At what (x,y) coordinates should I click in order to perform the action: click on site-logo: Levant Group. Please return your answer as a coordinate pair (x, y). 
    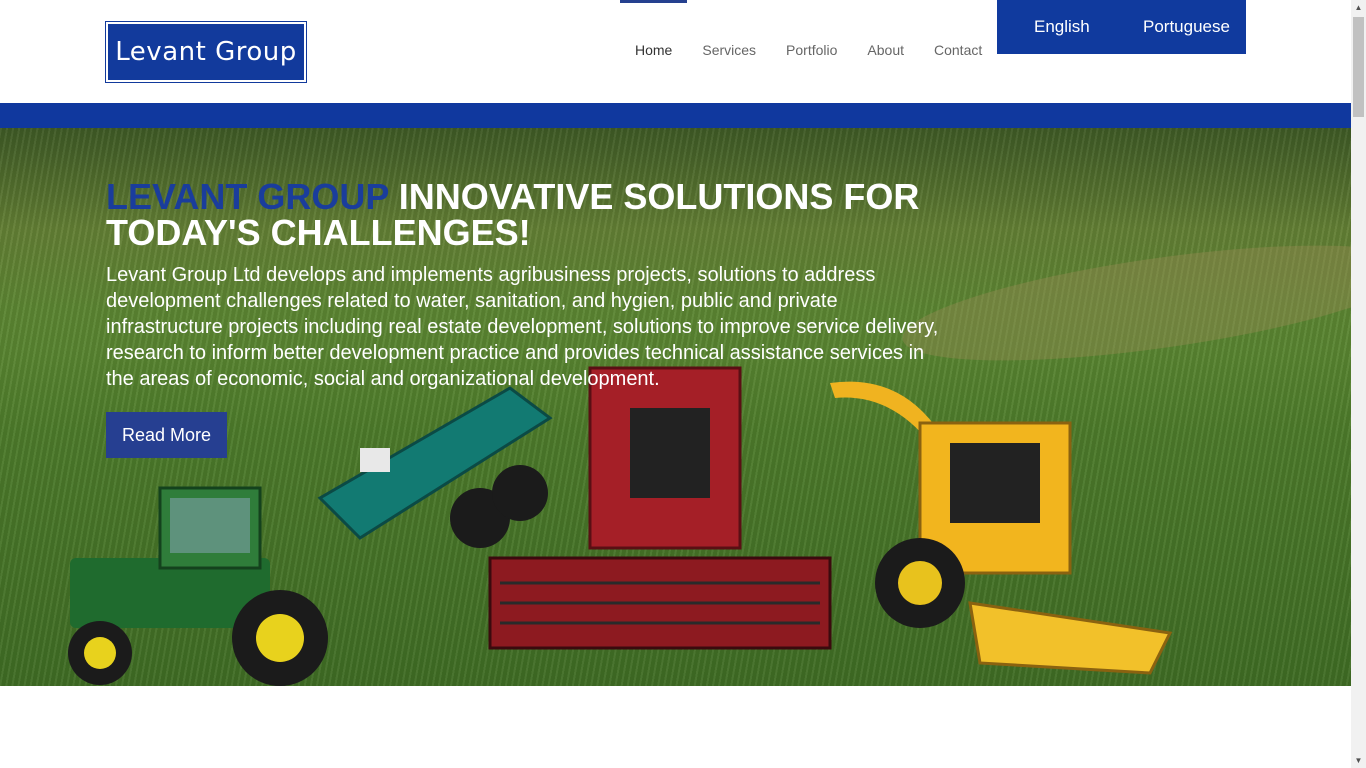
    Looking at the image, I should click on (206, 52).